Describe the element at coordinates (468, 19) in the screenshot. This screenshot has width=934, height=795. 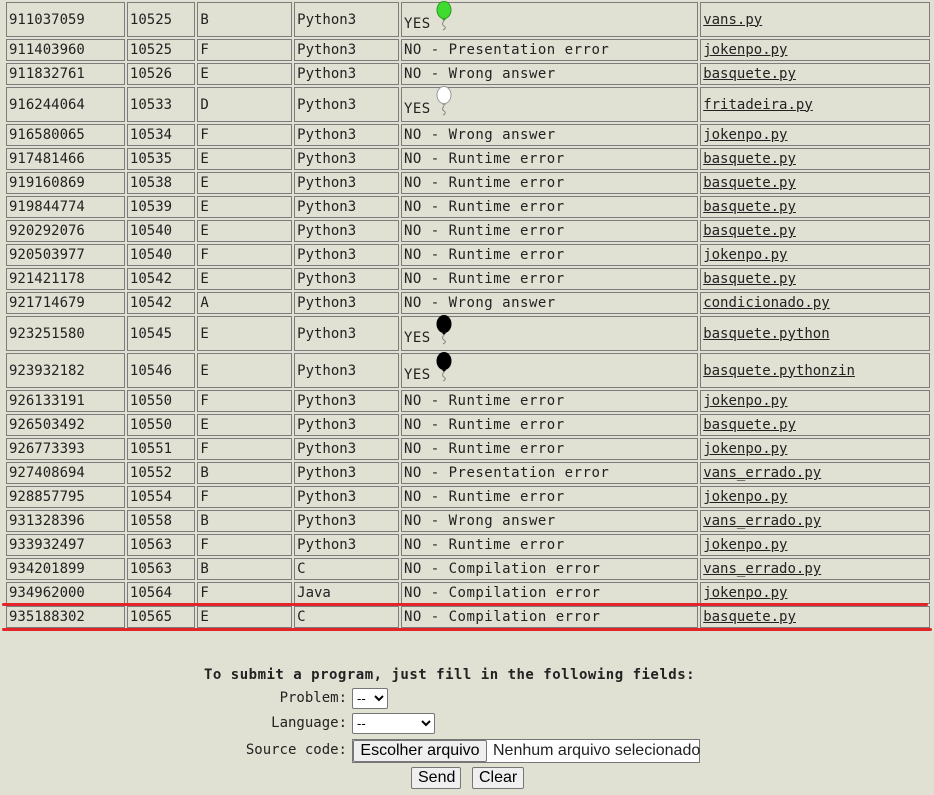
I see `run-row: 911037059 10525 B Python3 YES vans.py` at that location.